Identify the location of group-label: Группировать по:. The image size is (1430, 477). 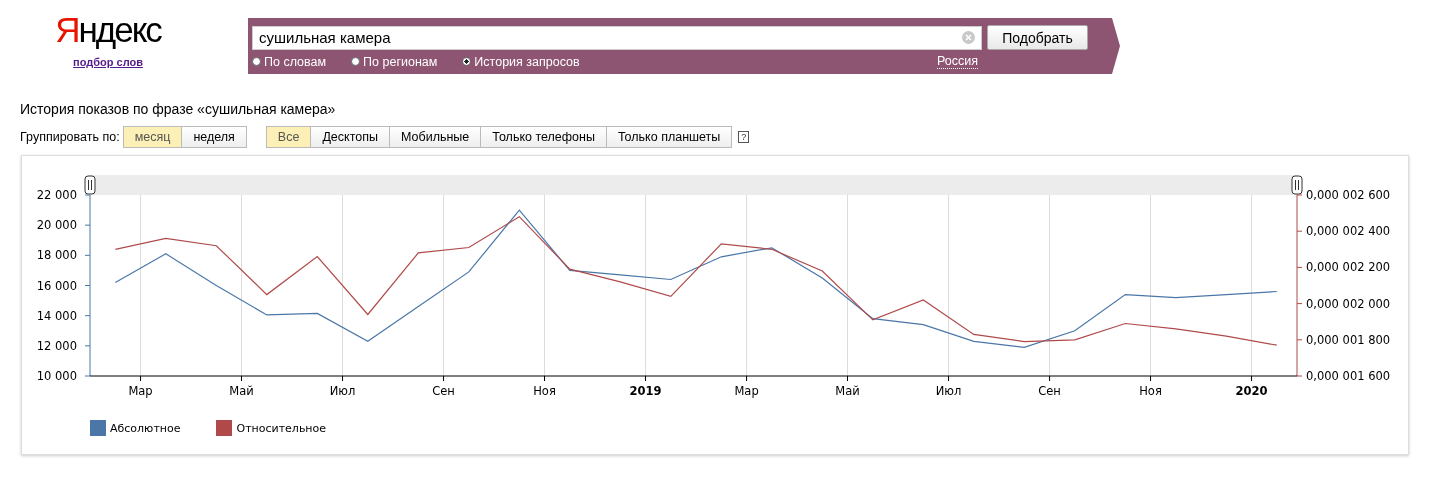
(70, 137).